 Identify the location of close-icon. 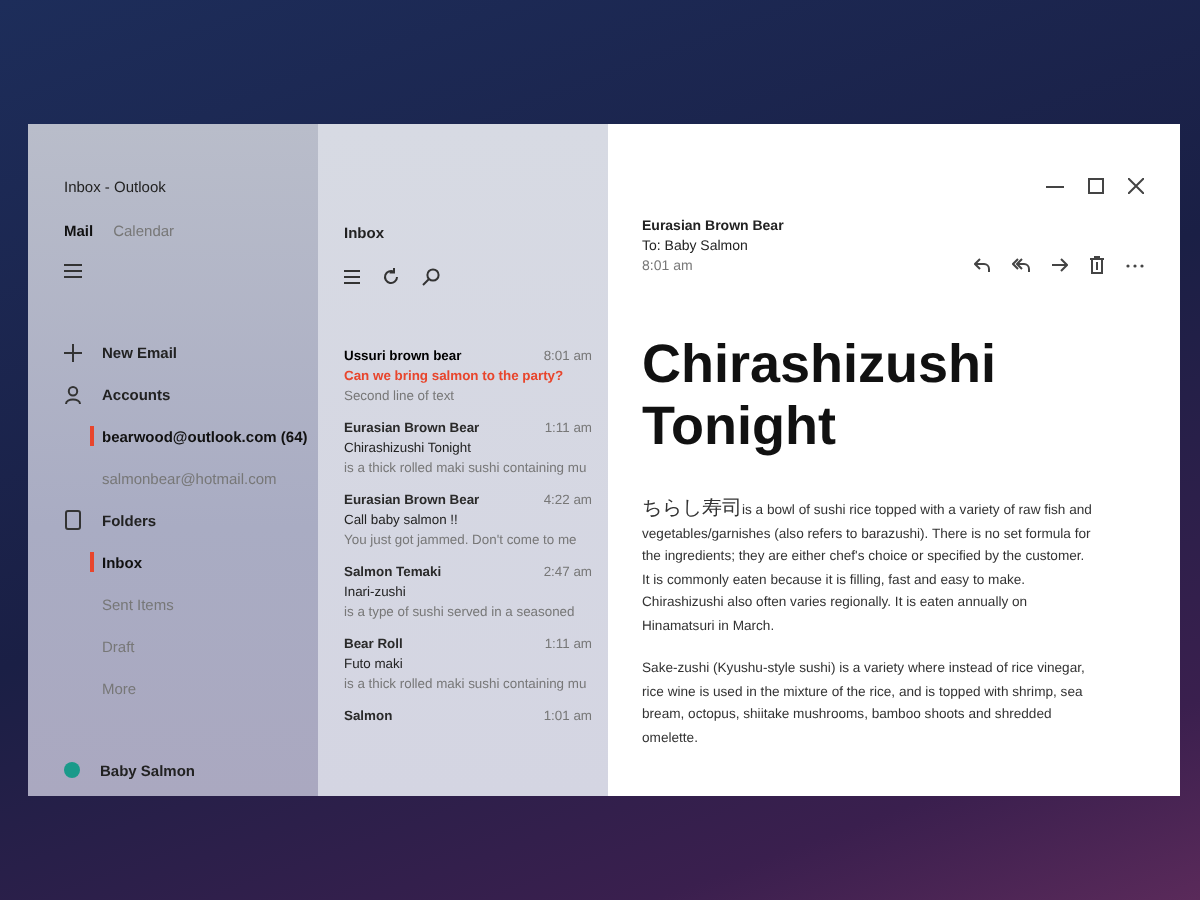
(1136, 186).